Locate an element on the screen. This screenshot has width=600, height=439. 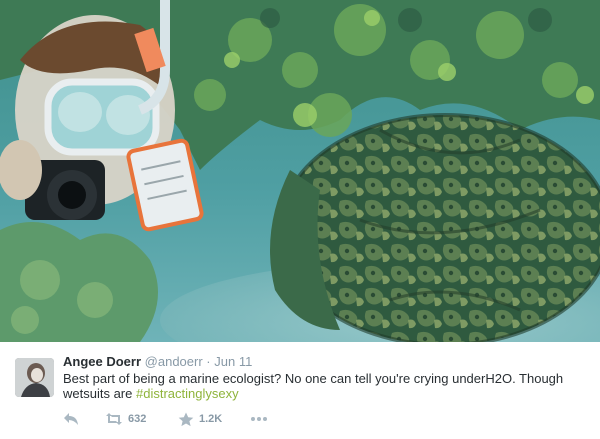
tweet-timestamp: Jun 11 is located at coordinates (233, 361).